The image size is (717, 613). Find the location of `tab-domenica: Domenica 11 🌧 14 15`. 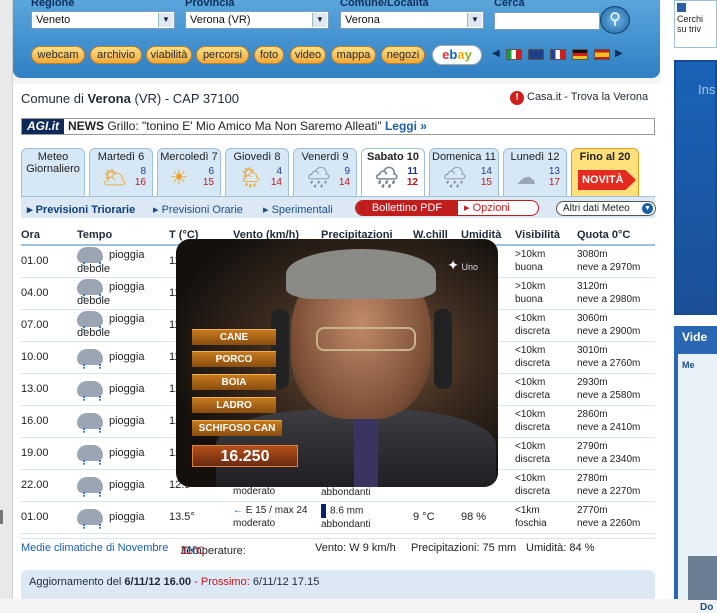

tab-domenica: Domenica 11 🌧 14 15 is located at coordinates (464, 172).